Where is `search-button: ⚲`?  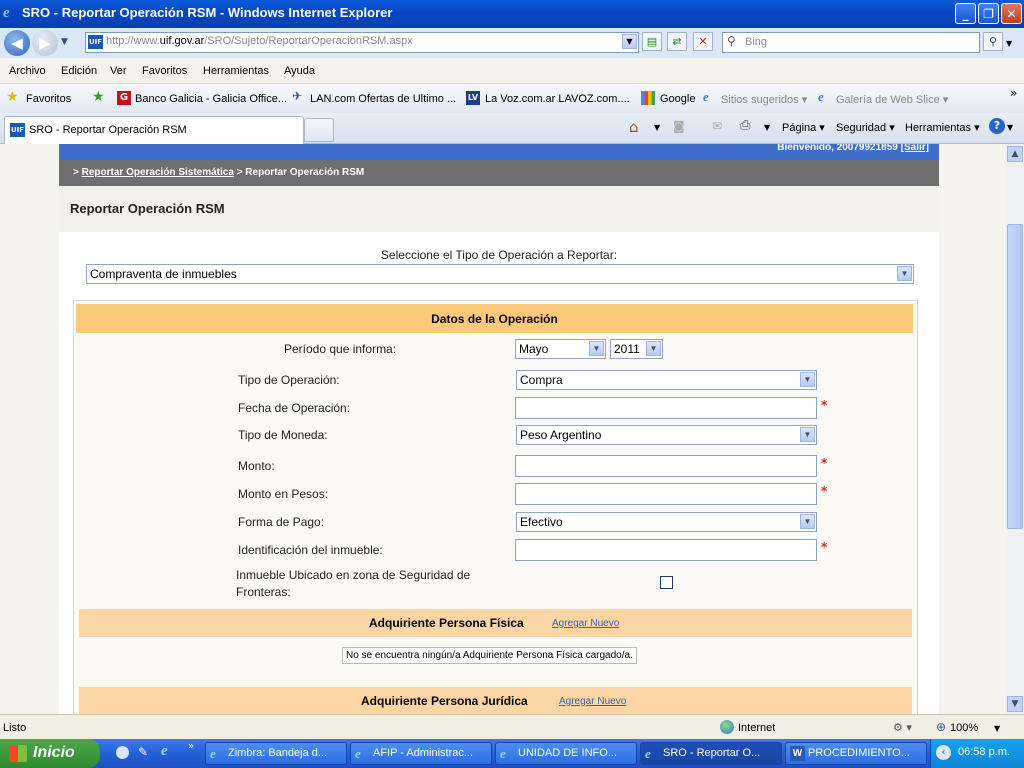 search-button: ⚲ is located at coordinates (993, 41).